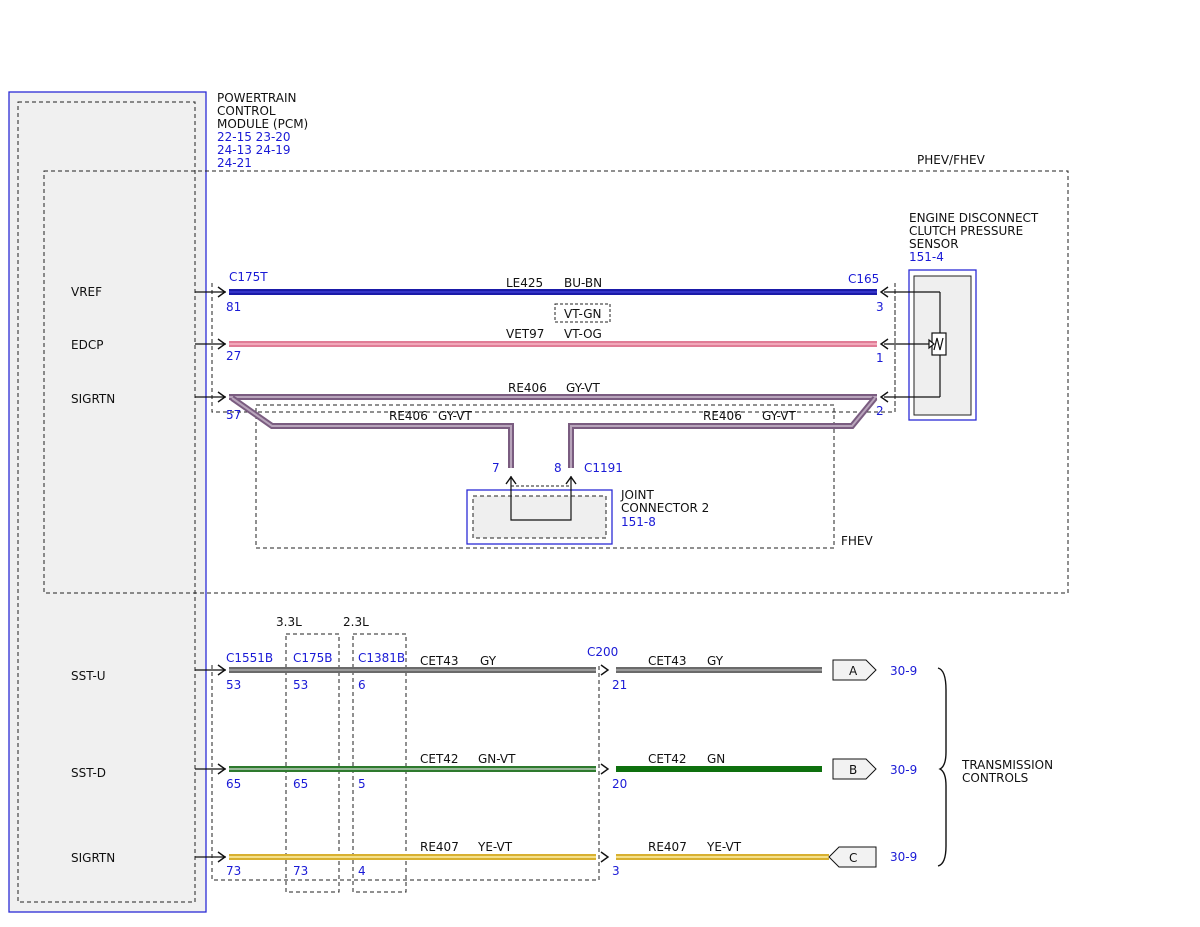 This screenshot has height=927, width=1200. I want to click on wire-re406-circuit: RE406, so click(527, 388).